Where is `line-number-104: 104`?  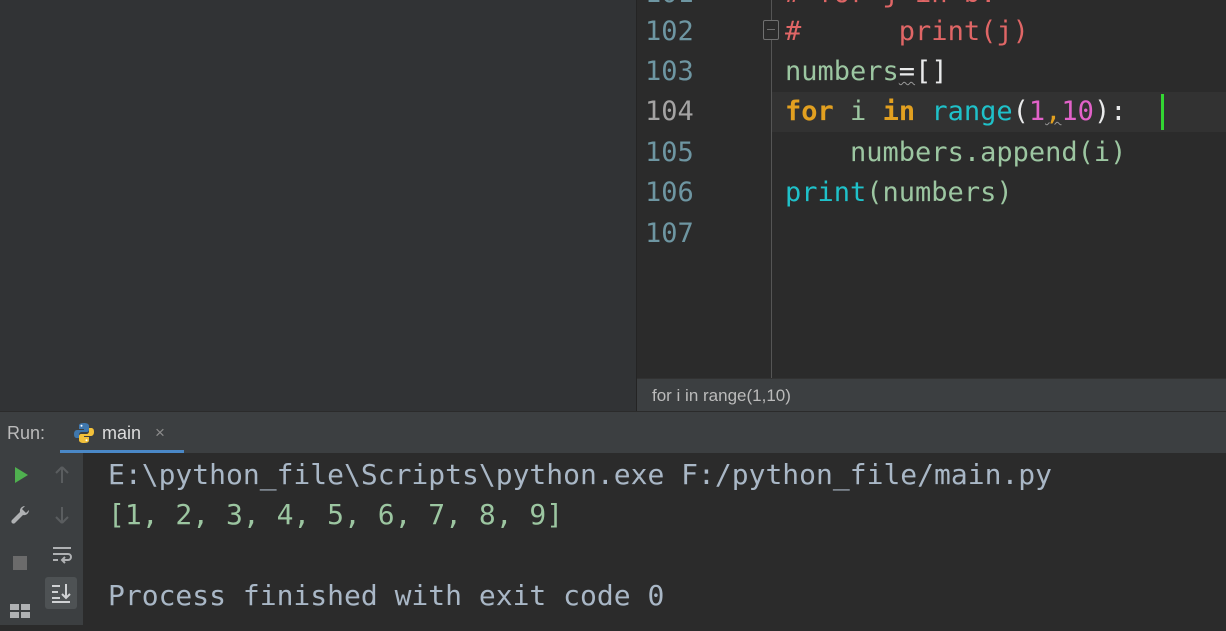
line-number-104: 104 is located at coordinates (669, 111).